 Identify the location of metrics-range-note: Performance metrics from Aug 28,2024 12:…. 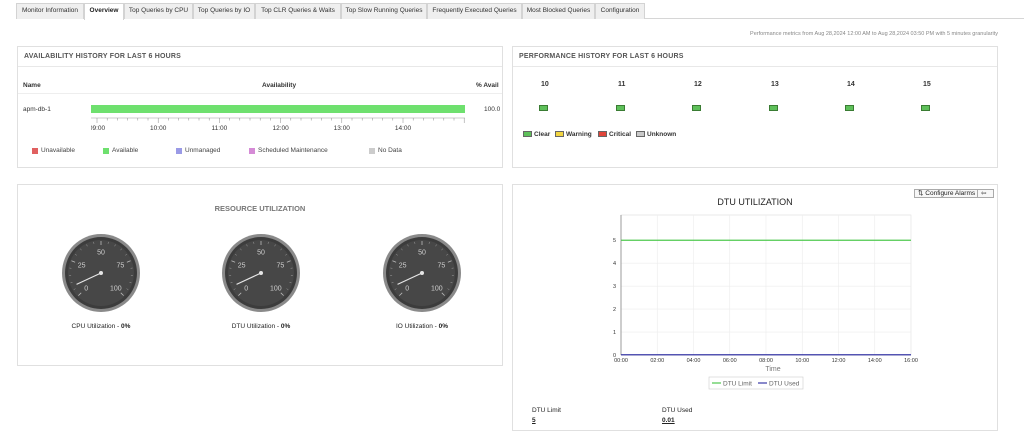
(874, 34).